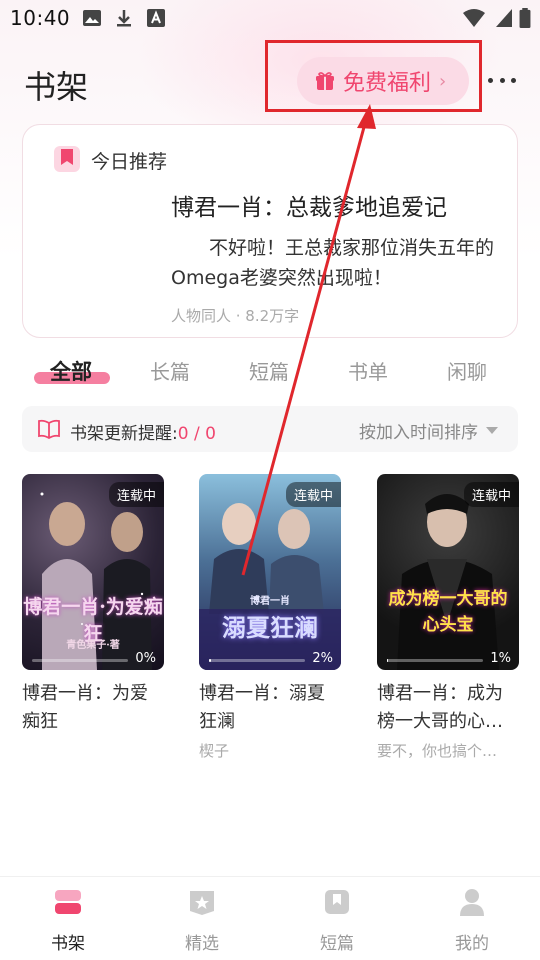 The height and width of the screenshot is (960, 540). Describe the element at coordinates (93, 645) in the screenshot. I see `cover-author-art: 青色果子·著` at that location.